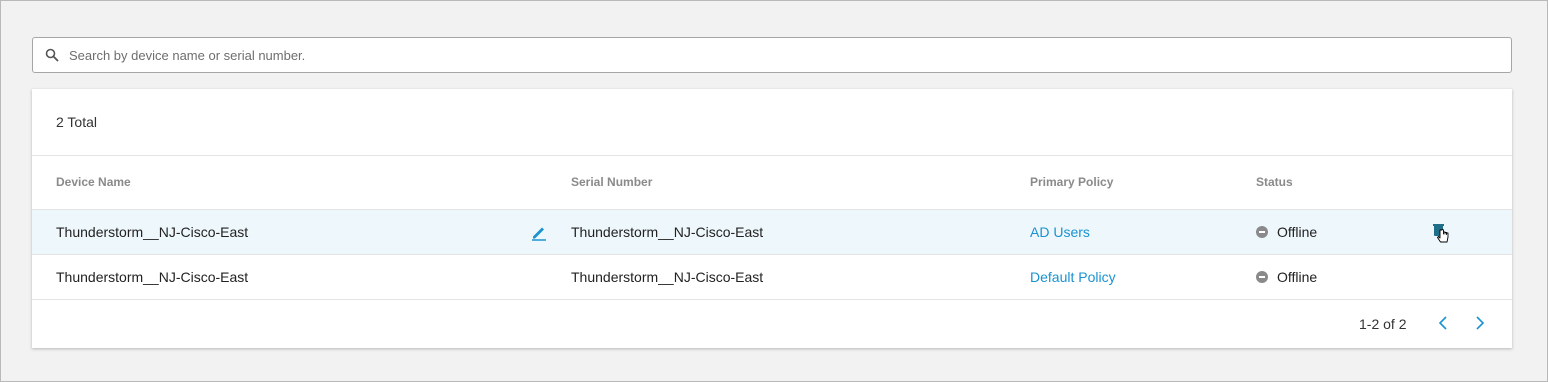 Image resolution: width=1548 pixels, height=382 pixels. I want to click on pagination-range: 1-2 of 2, so click(1383, 324).